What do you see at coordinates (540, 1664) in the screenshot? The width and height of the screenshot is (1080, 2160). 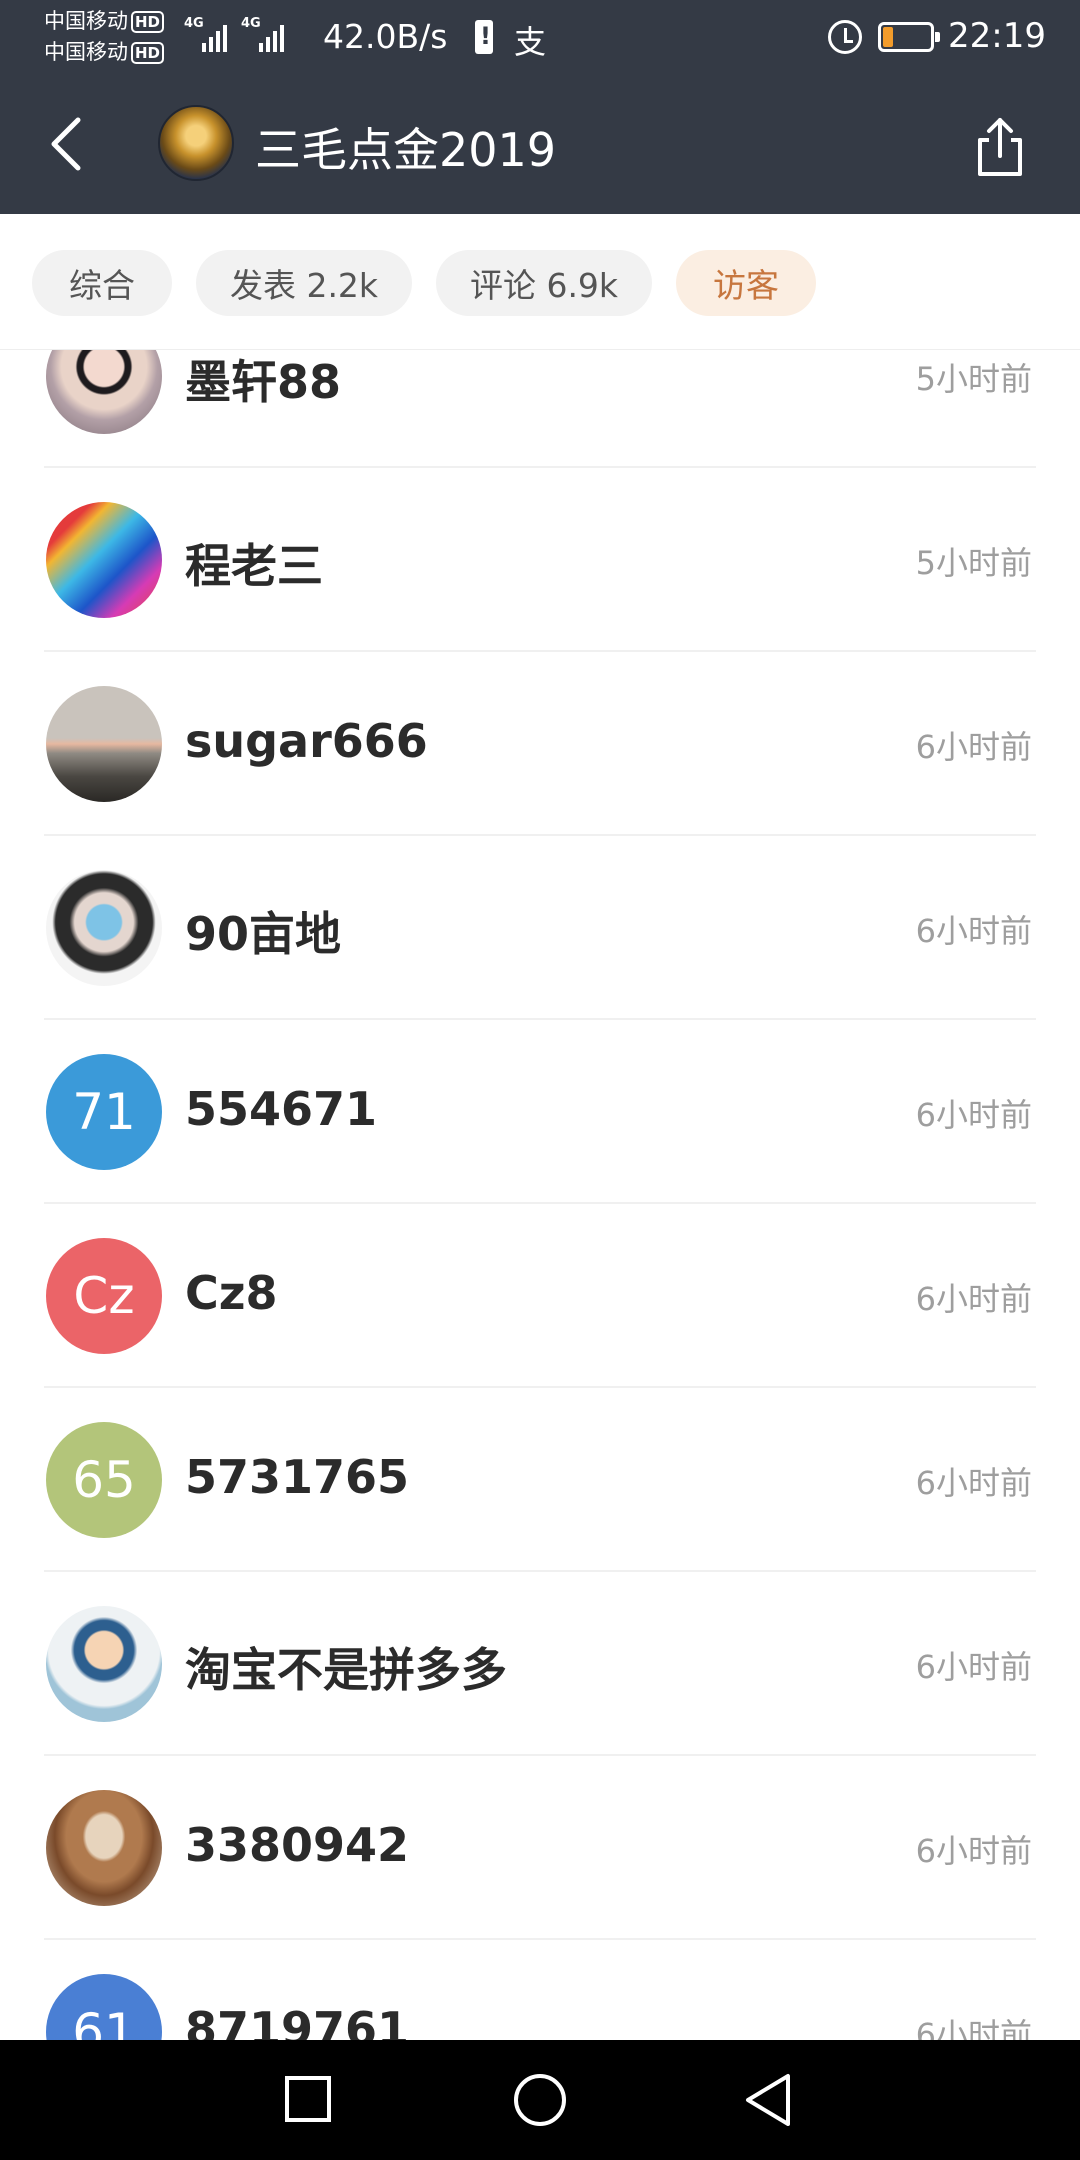 I see `list-item: 淘宝不是拼多多 6小时前` at bounding box center [540, 1664].